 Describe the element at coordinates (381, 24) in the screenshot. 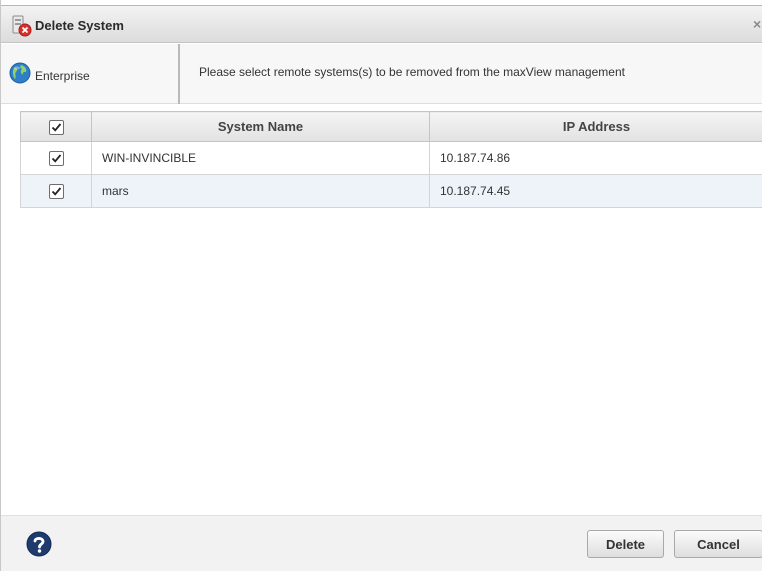

I see `dialog-titlebar: Delete System ×` at that location.